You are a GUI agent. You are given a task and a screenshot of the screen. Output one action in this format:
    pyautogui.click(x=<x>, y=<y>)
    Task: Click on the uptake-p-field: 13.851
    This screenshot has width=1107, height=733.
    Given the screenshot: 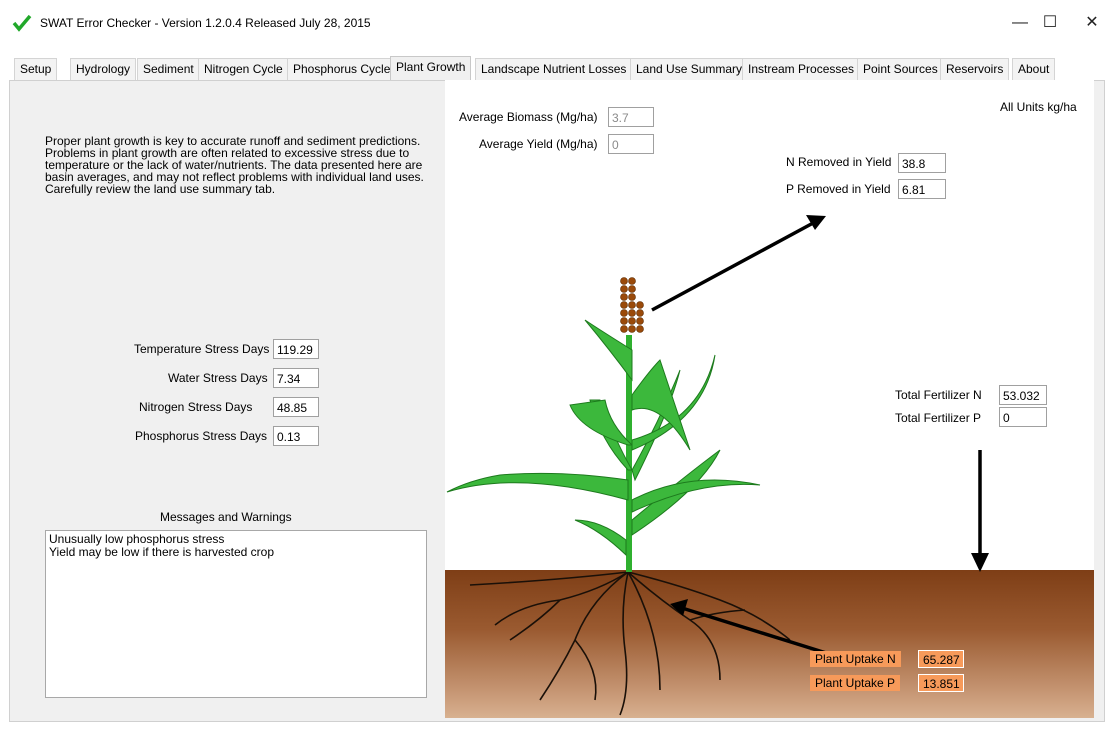 What is the action you would take?
    pyautogui.click(x=941, y=683)
    